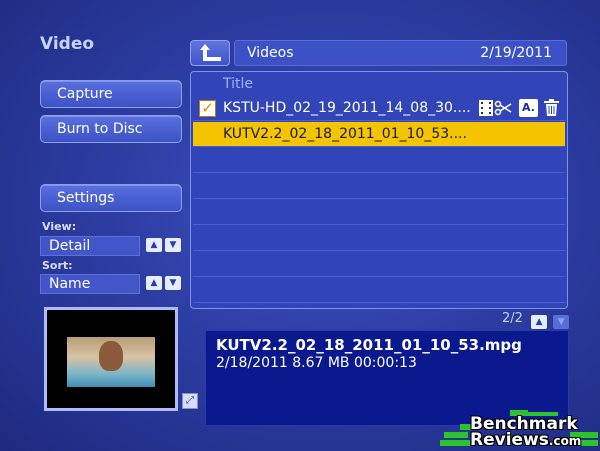 The width and height of the screenshot is (600, 451). Describe the element at coordinates (516, 53) in the screenshot. I see `header-date: 2/19/2011` at that location.